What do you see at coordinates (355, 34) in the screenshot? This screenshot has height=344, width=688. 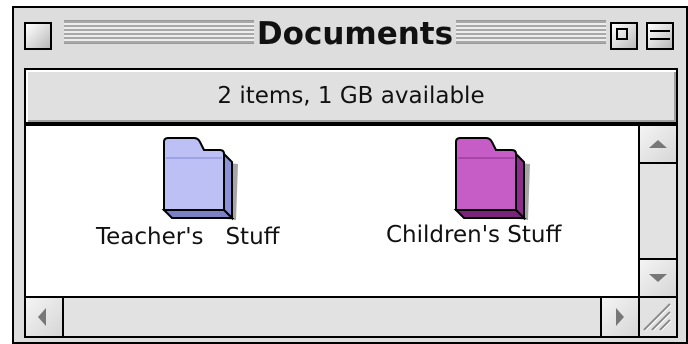 I see `window-title: Documents` at bounding box center [355, 34].